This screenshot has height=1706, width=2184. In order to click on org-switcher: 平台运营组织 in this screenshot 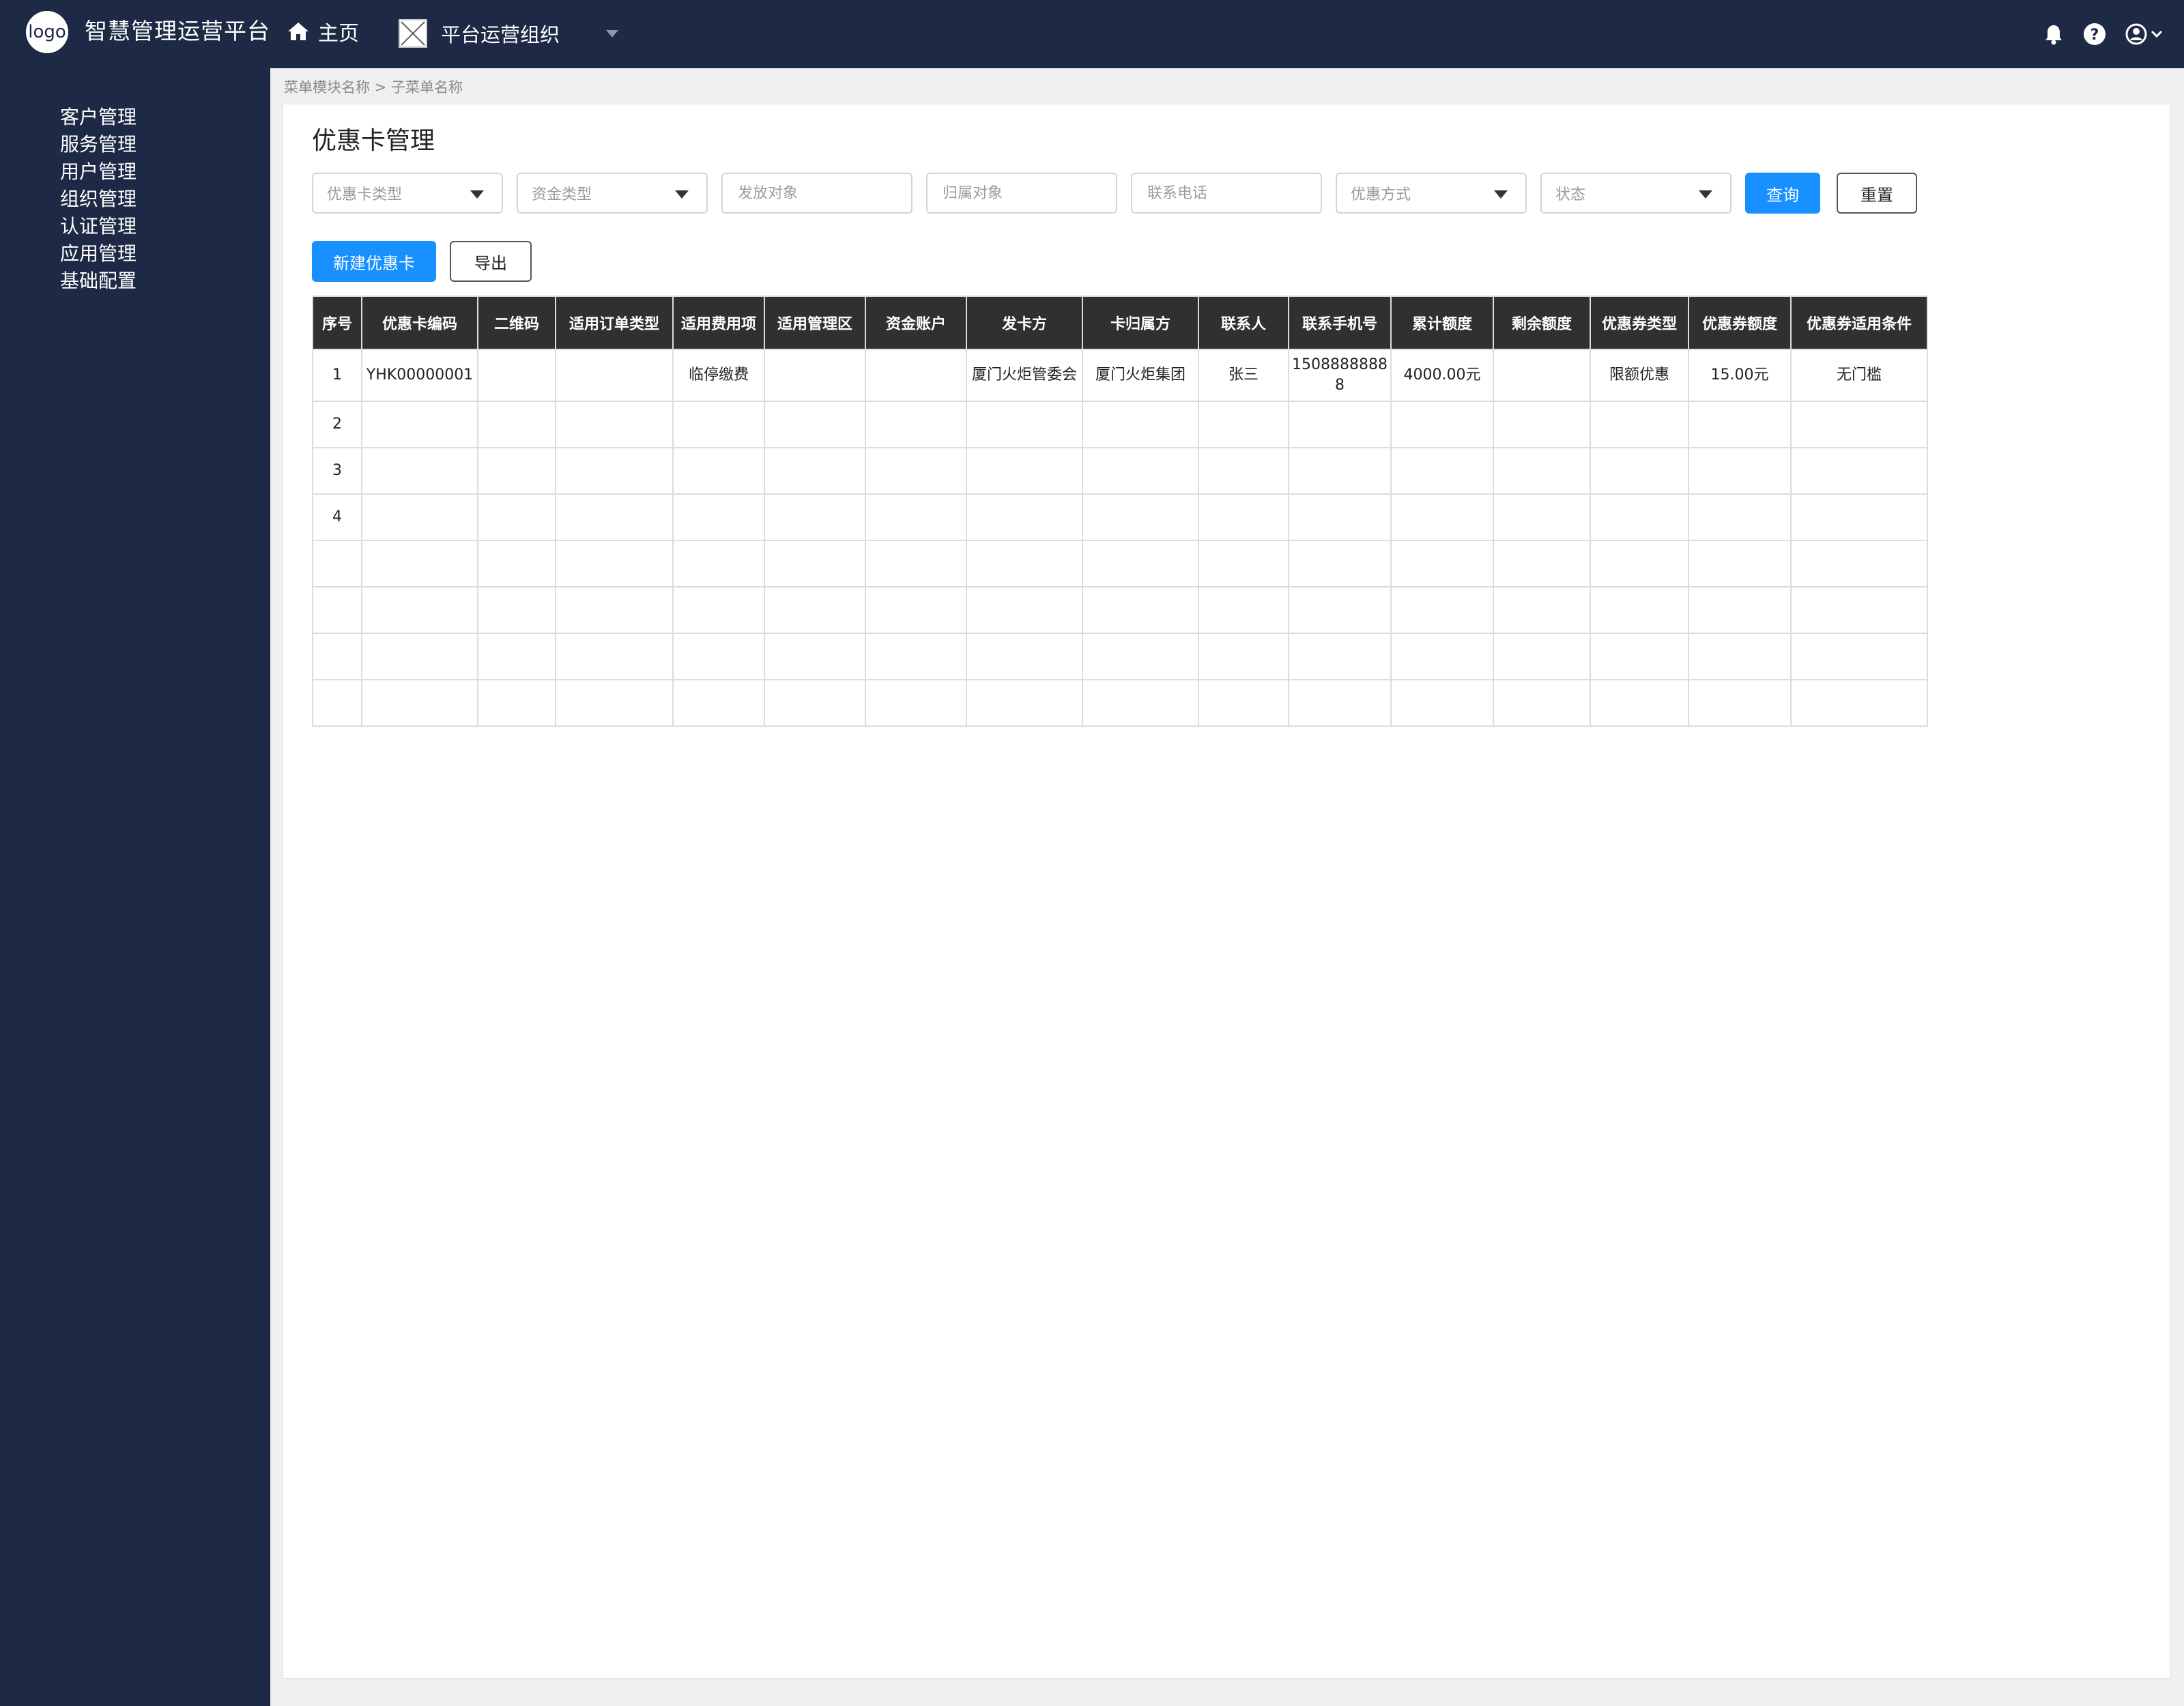, I will do `click(479, 33)`.